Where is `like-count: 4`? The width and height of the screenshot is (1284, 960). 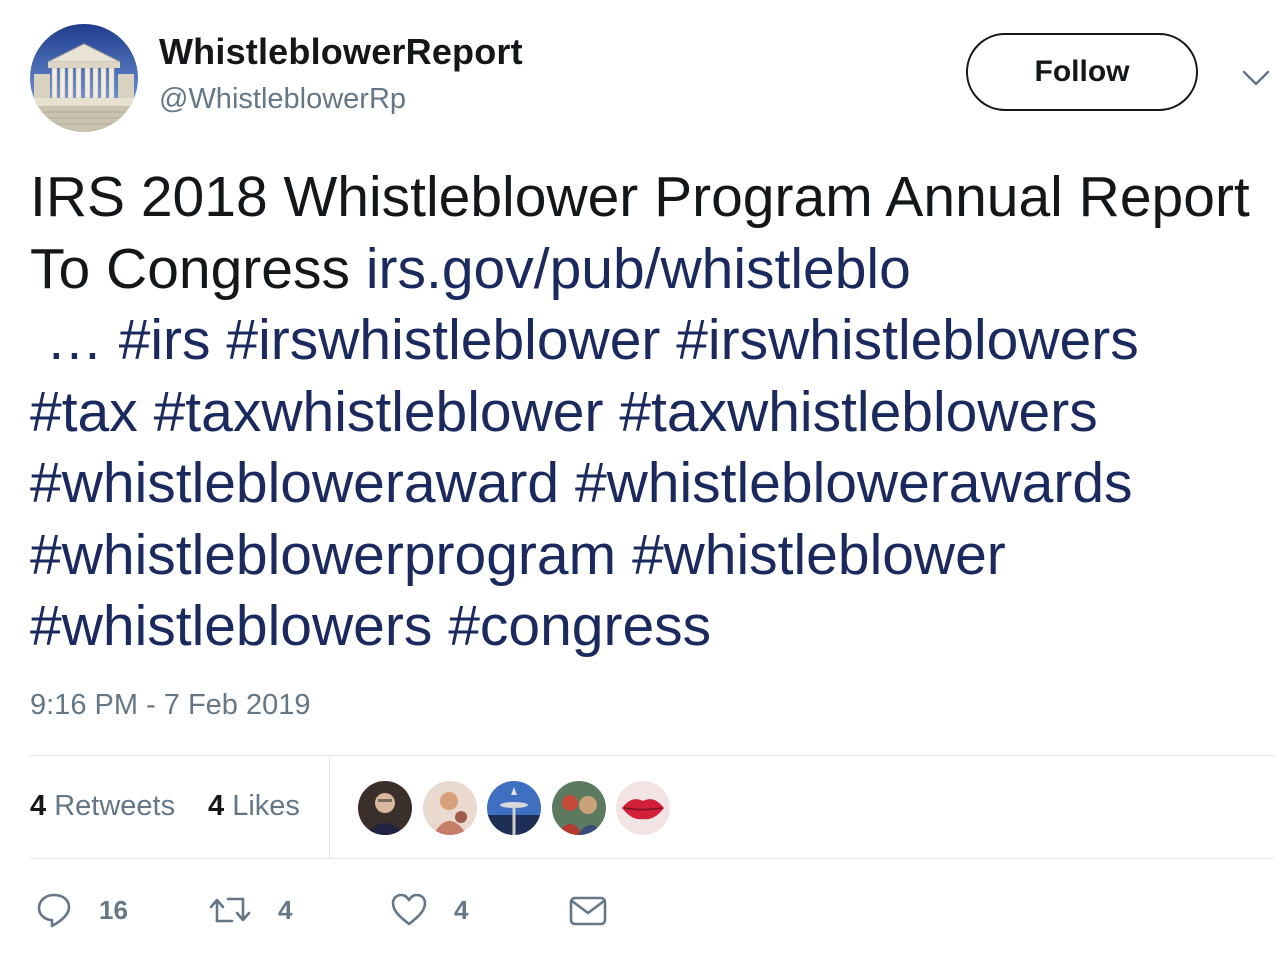 like-count: 4 is located at coordinates (461, 909).